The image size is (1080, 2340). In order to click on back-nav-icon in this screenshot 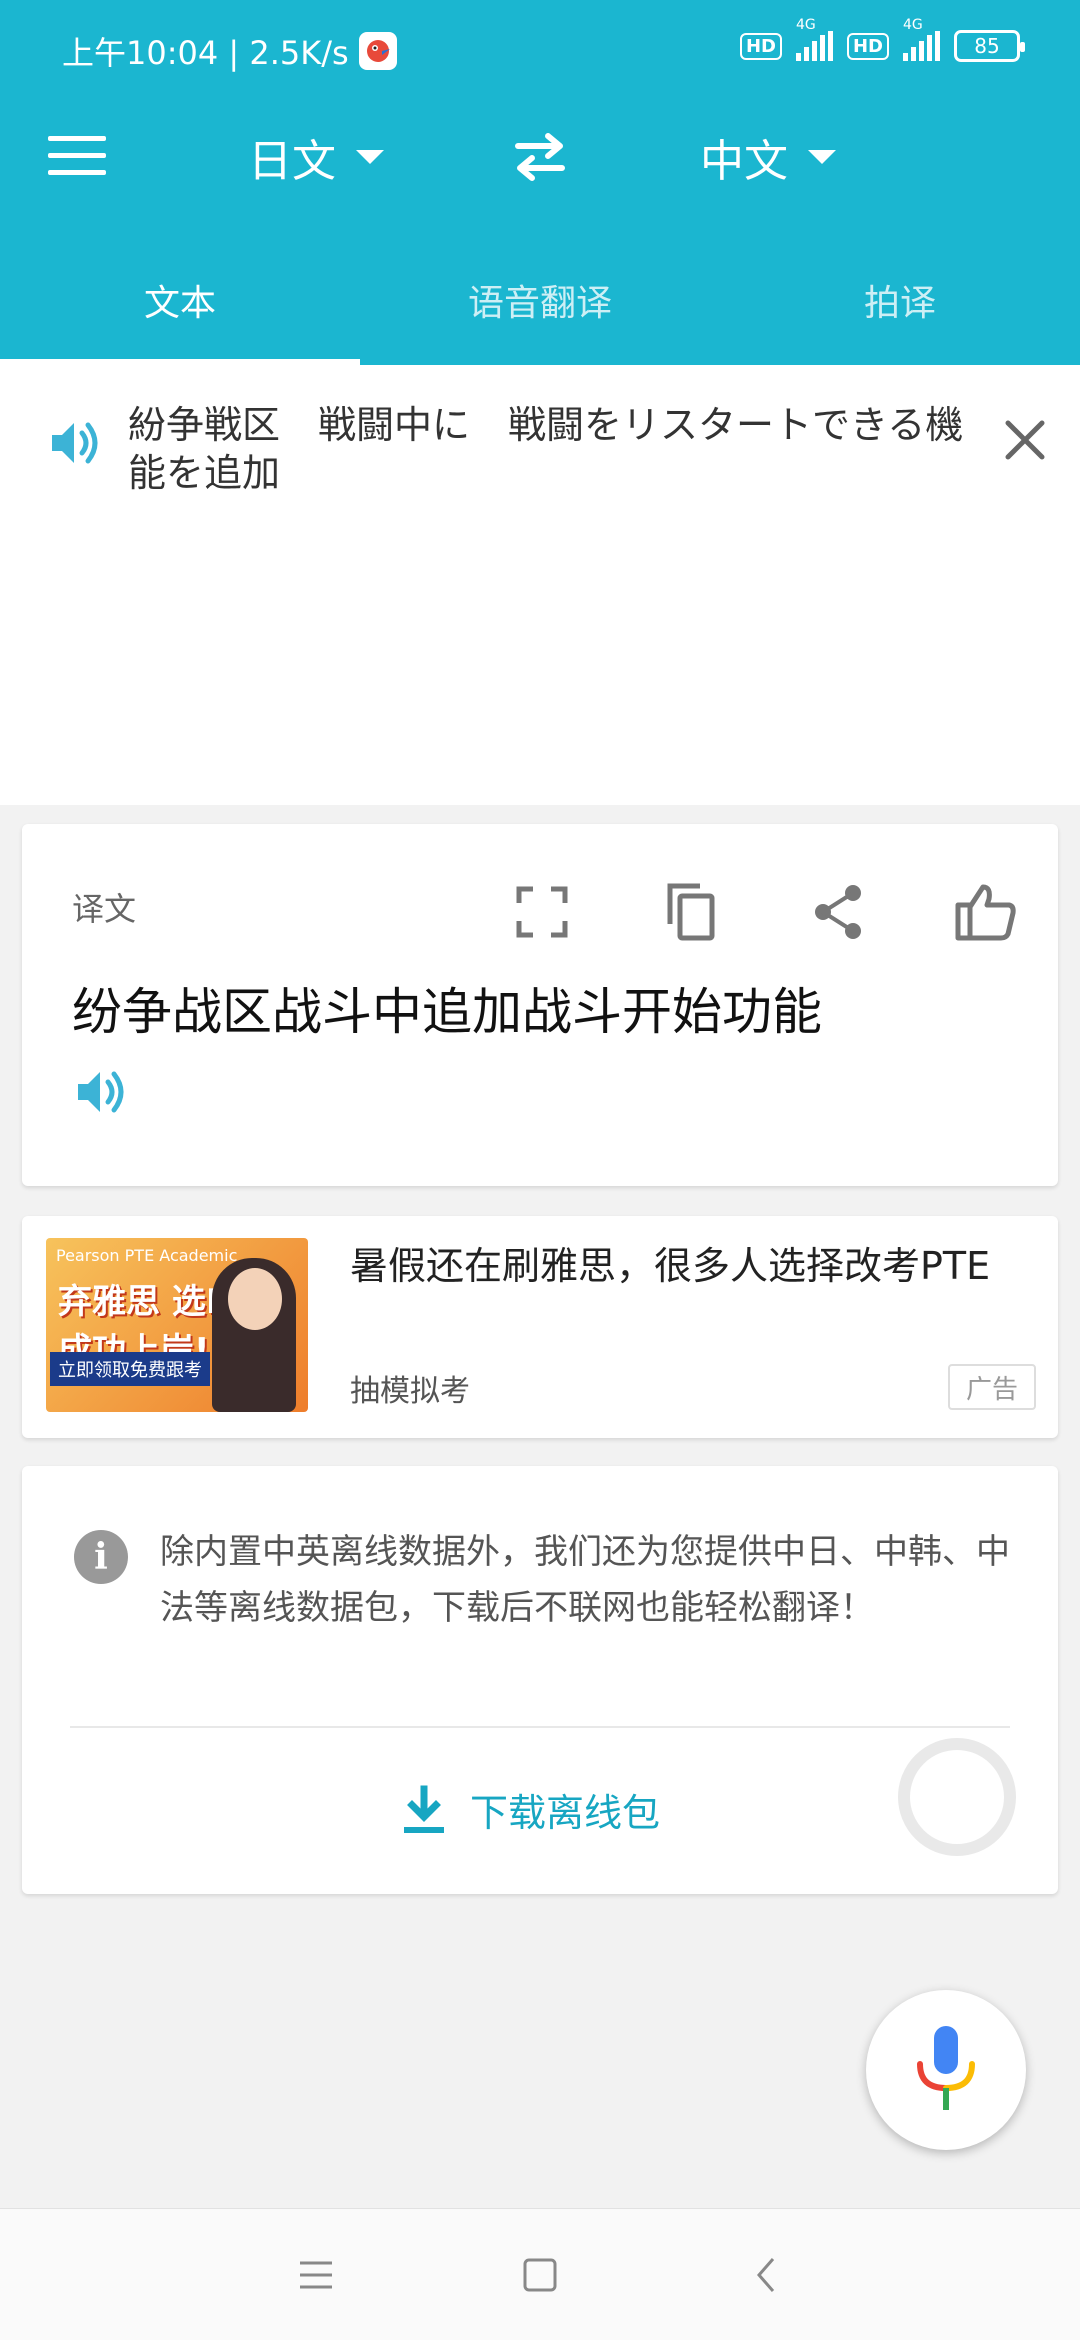, I will do `click(766, 2275)`.